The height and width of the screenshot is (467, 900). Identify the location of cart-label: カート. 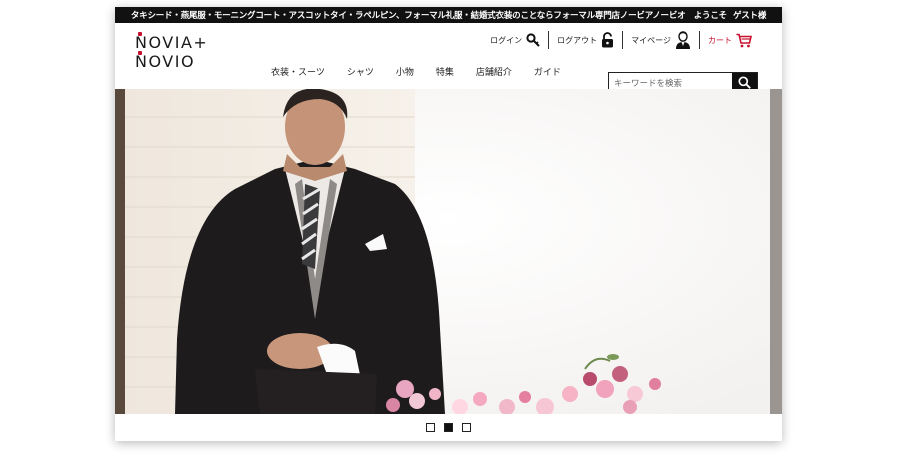
(720, 40).